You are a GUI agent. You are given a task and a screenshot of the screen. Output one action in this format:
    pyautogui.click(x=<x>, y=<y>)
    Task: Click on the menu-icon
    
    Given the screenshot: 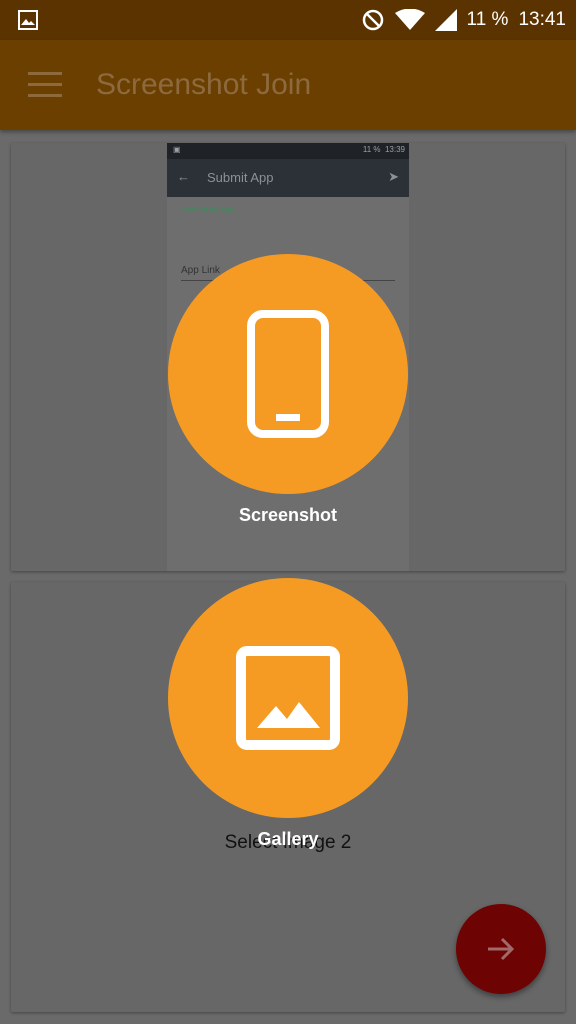 What is the action you would take?
    pyautogui.click(x=45, y=85)
    